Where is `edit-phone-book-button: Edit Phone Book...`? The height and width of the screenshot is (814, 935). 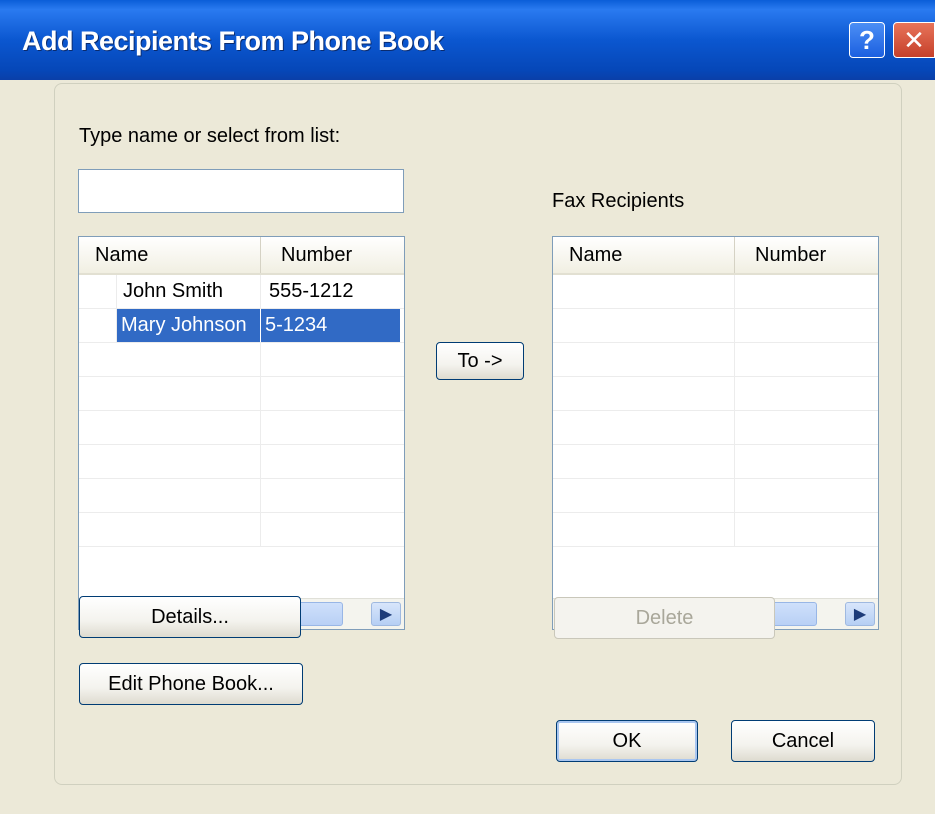 edit-phone-book-button: Edit Phone Book... is located at coordinates (191, 684).